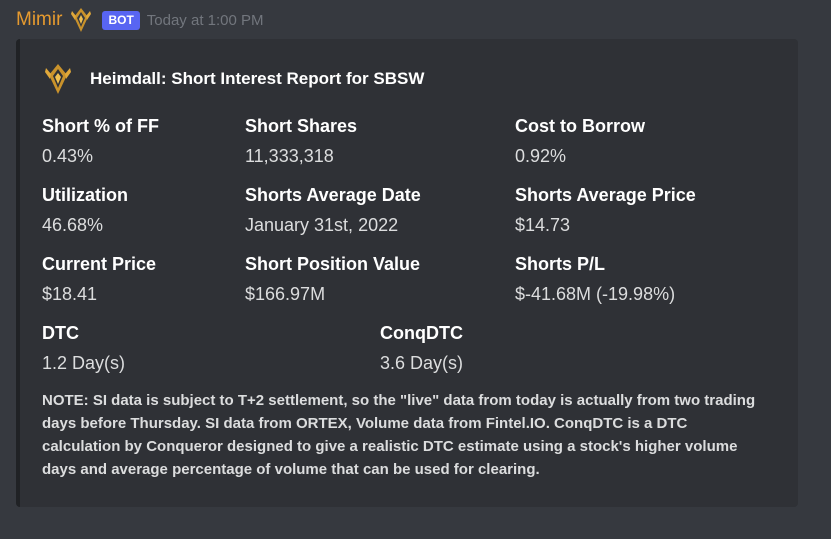 This screenshot has height=539, width=831. What do you see at coordinates (85, 210) in the screenshot?
I see `field-utilization: Utilization 46.68%` at bounding box center [85, 210].